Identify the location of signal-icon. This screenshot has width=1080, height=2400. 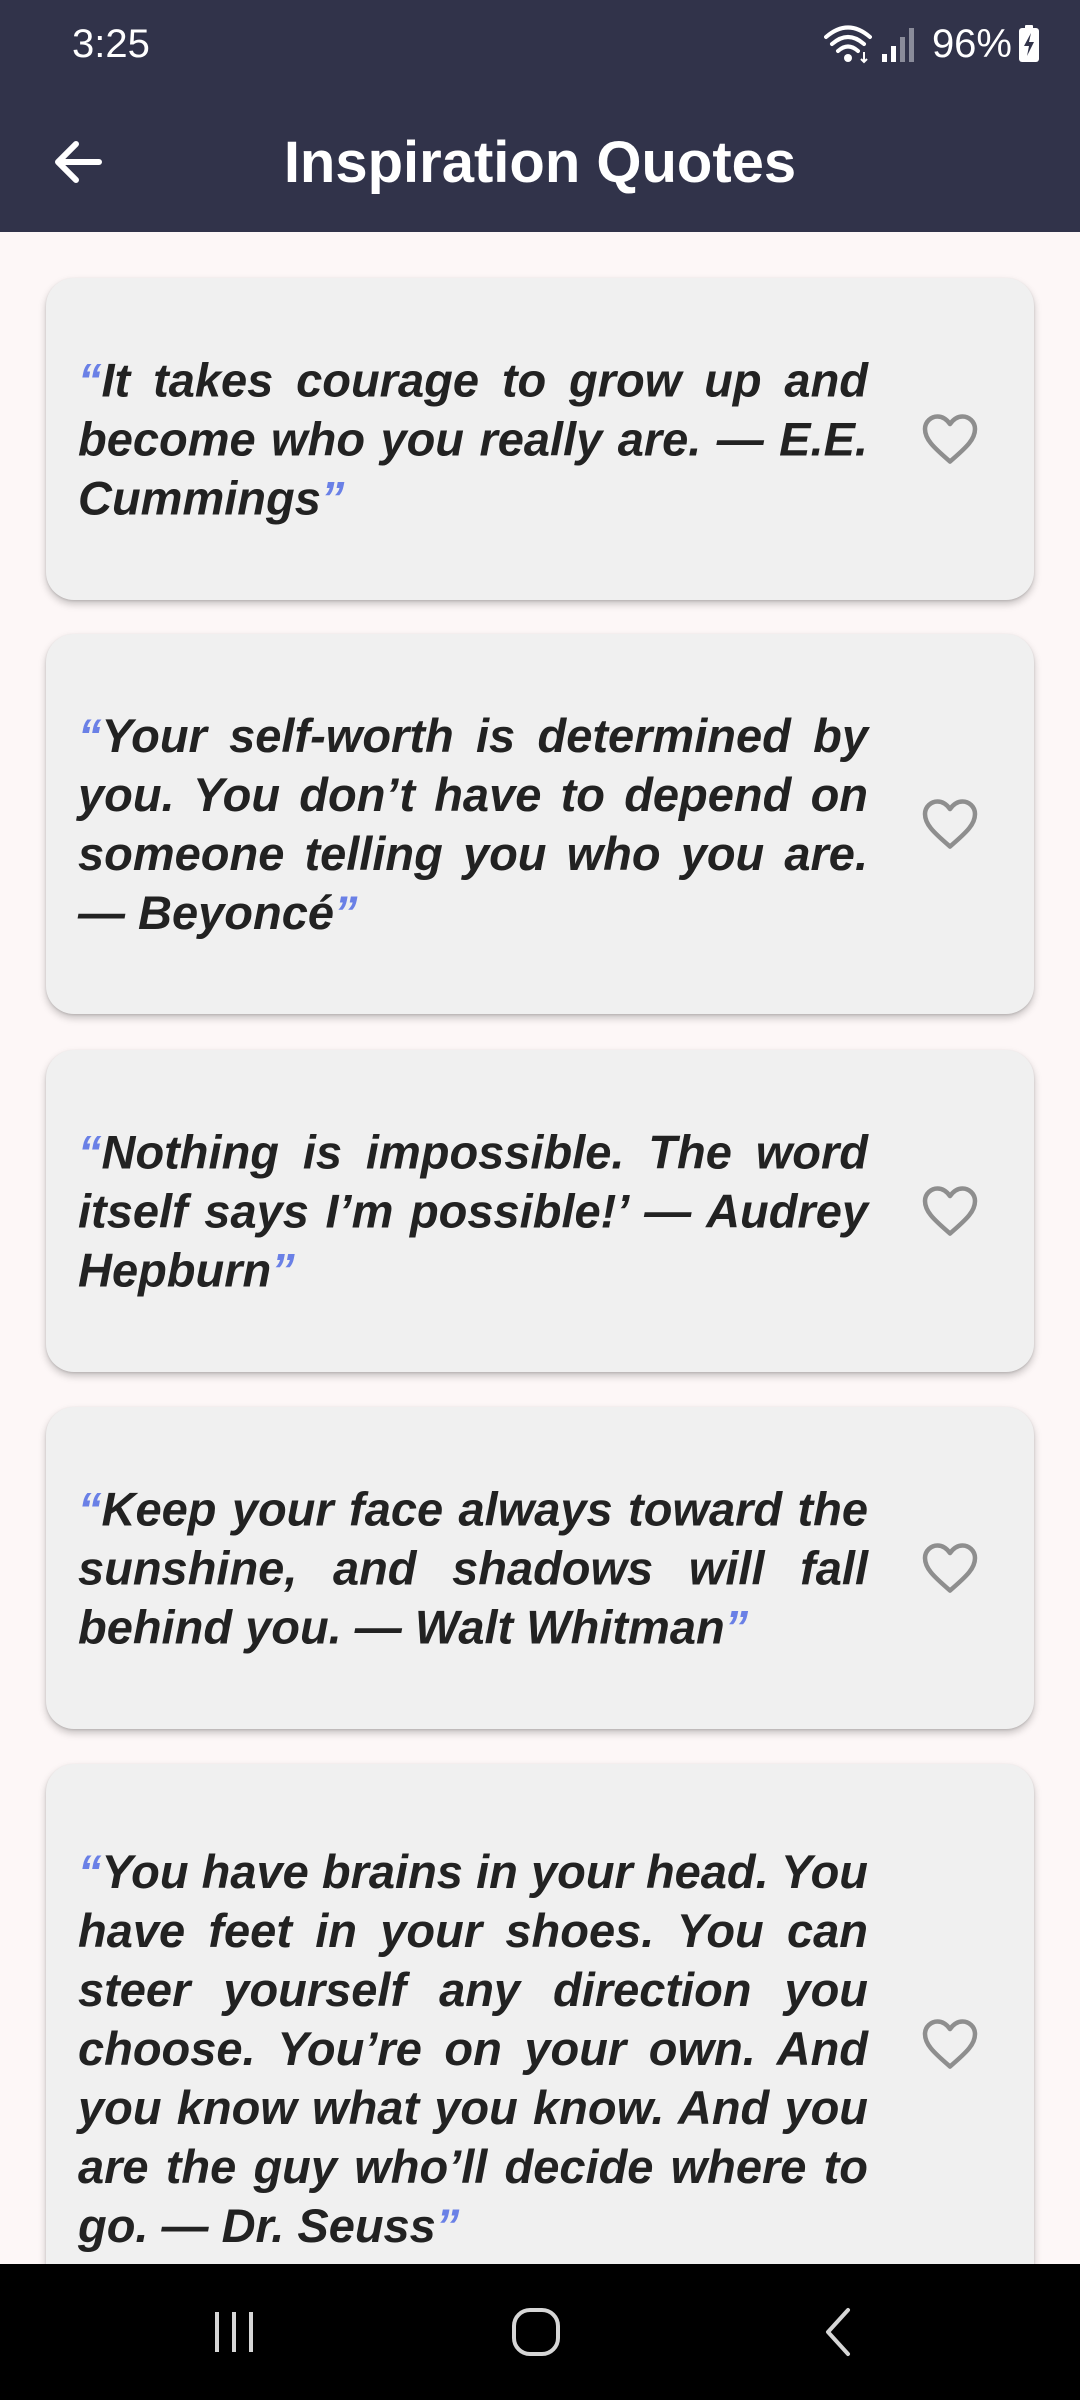
(897, 45).